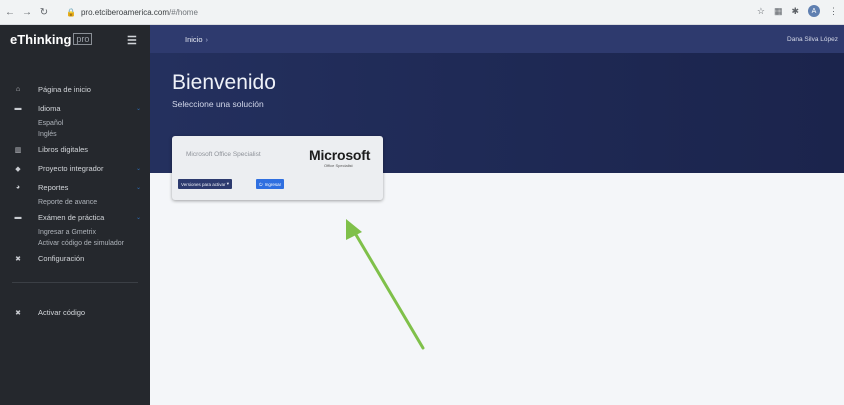 The width and height of the screenshot is (844, 405). I want to click on sidebar-item-configuracion: ✖ Configuración, so click(75, 258).